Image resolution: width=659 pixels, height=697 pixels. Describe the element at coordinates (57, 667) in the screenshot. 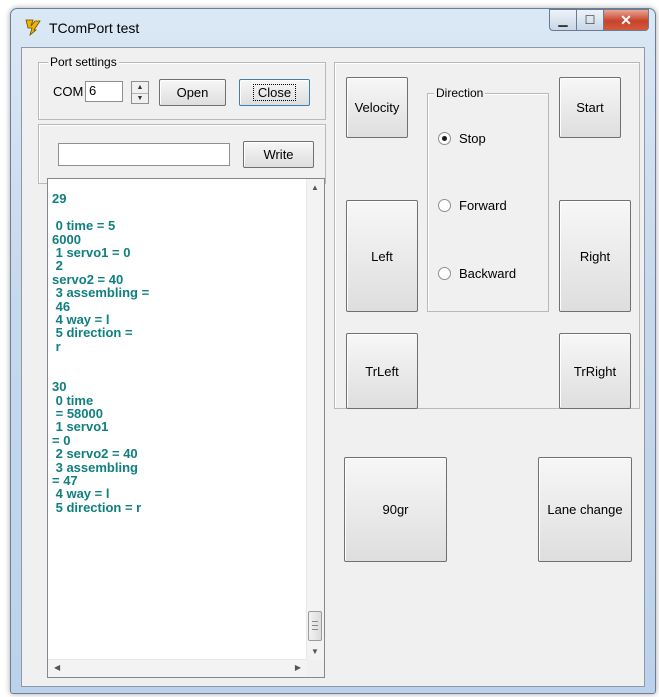

I see `scroll-left-icon: ◀` at that location.